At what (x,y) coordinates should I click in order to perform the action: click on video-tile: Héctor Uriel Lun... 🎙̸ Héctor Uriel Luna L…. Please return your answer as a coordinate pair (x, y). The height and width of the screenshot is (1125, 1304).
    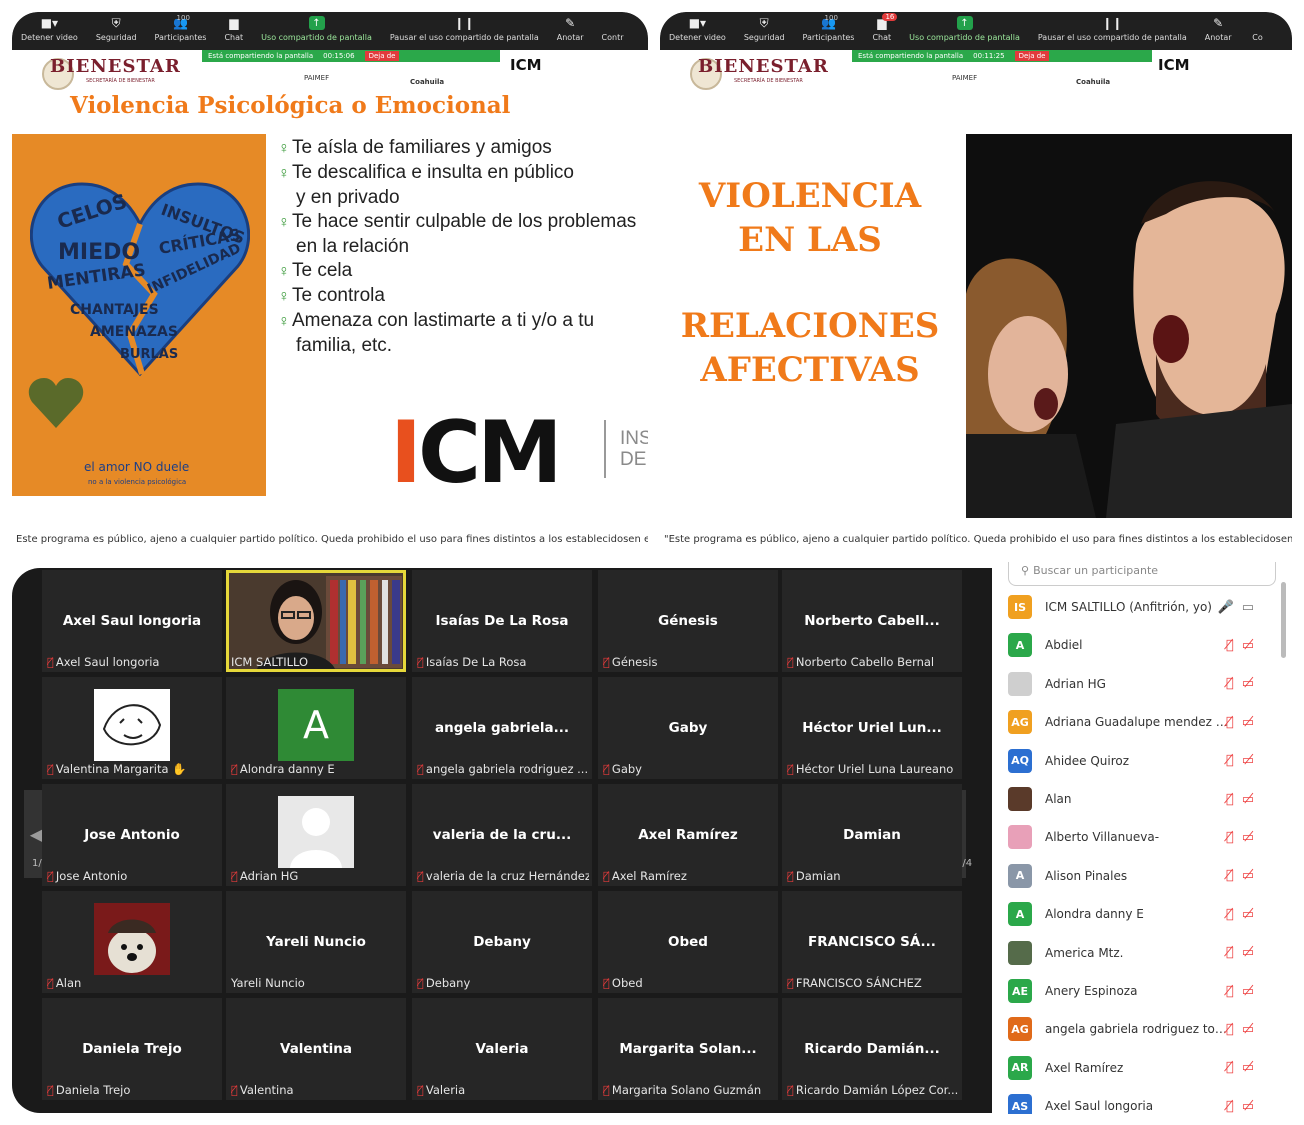
    Looking at the image, I should click on (872, 728).